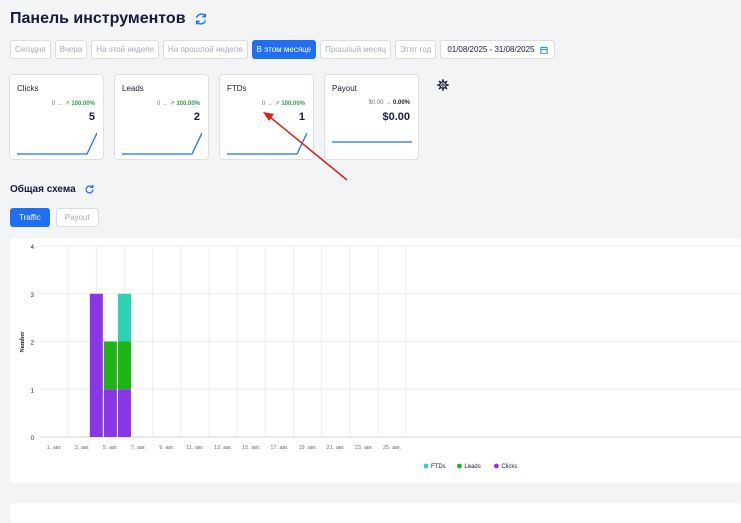 The width and height of the screenshot is (741, 523). I want to click on page-header: Панель инструментов, so click(109, 19).